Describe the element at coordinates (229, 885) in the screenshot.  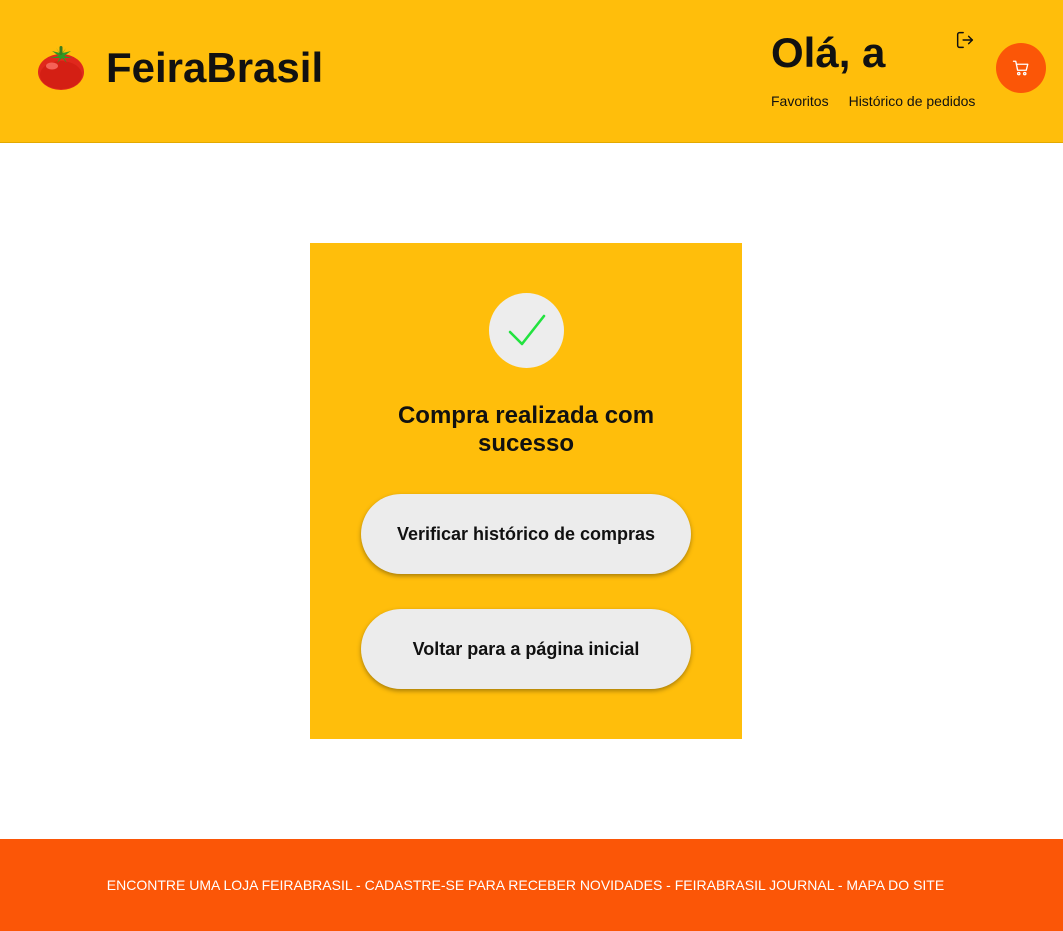
I see `footer-link-find-store: ENCONTRE UMA LOJA FEIRABRASIL` at that location.